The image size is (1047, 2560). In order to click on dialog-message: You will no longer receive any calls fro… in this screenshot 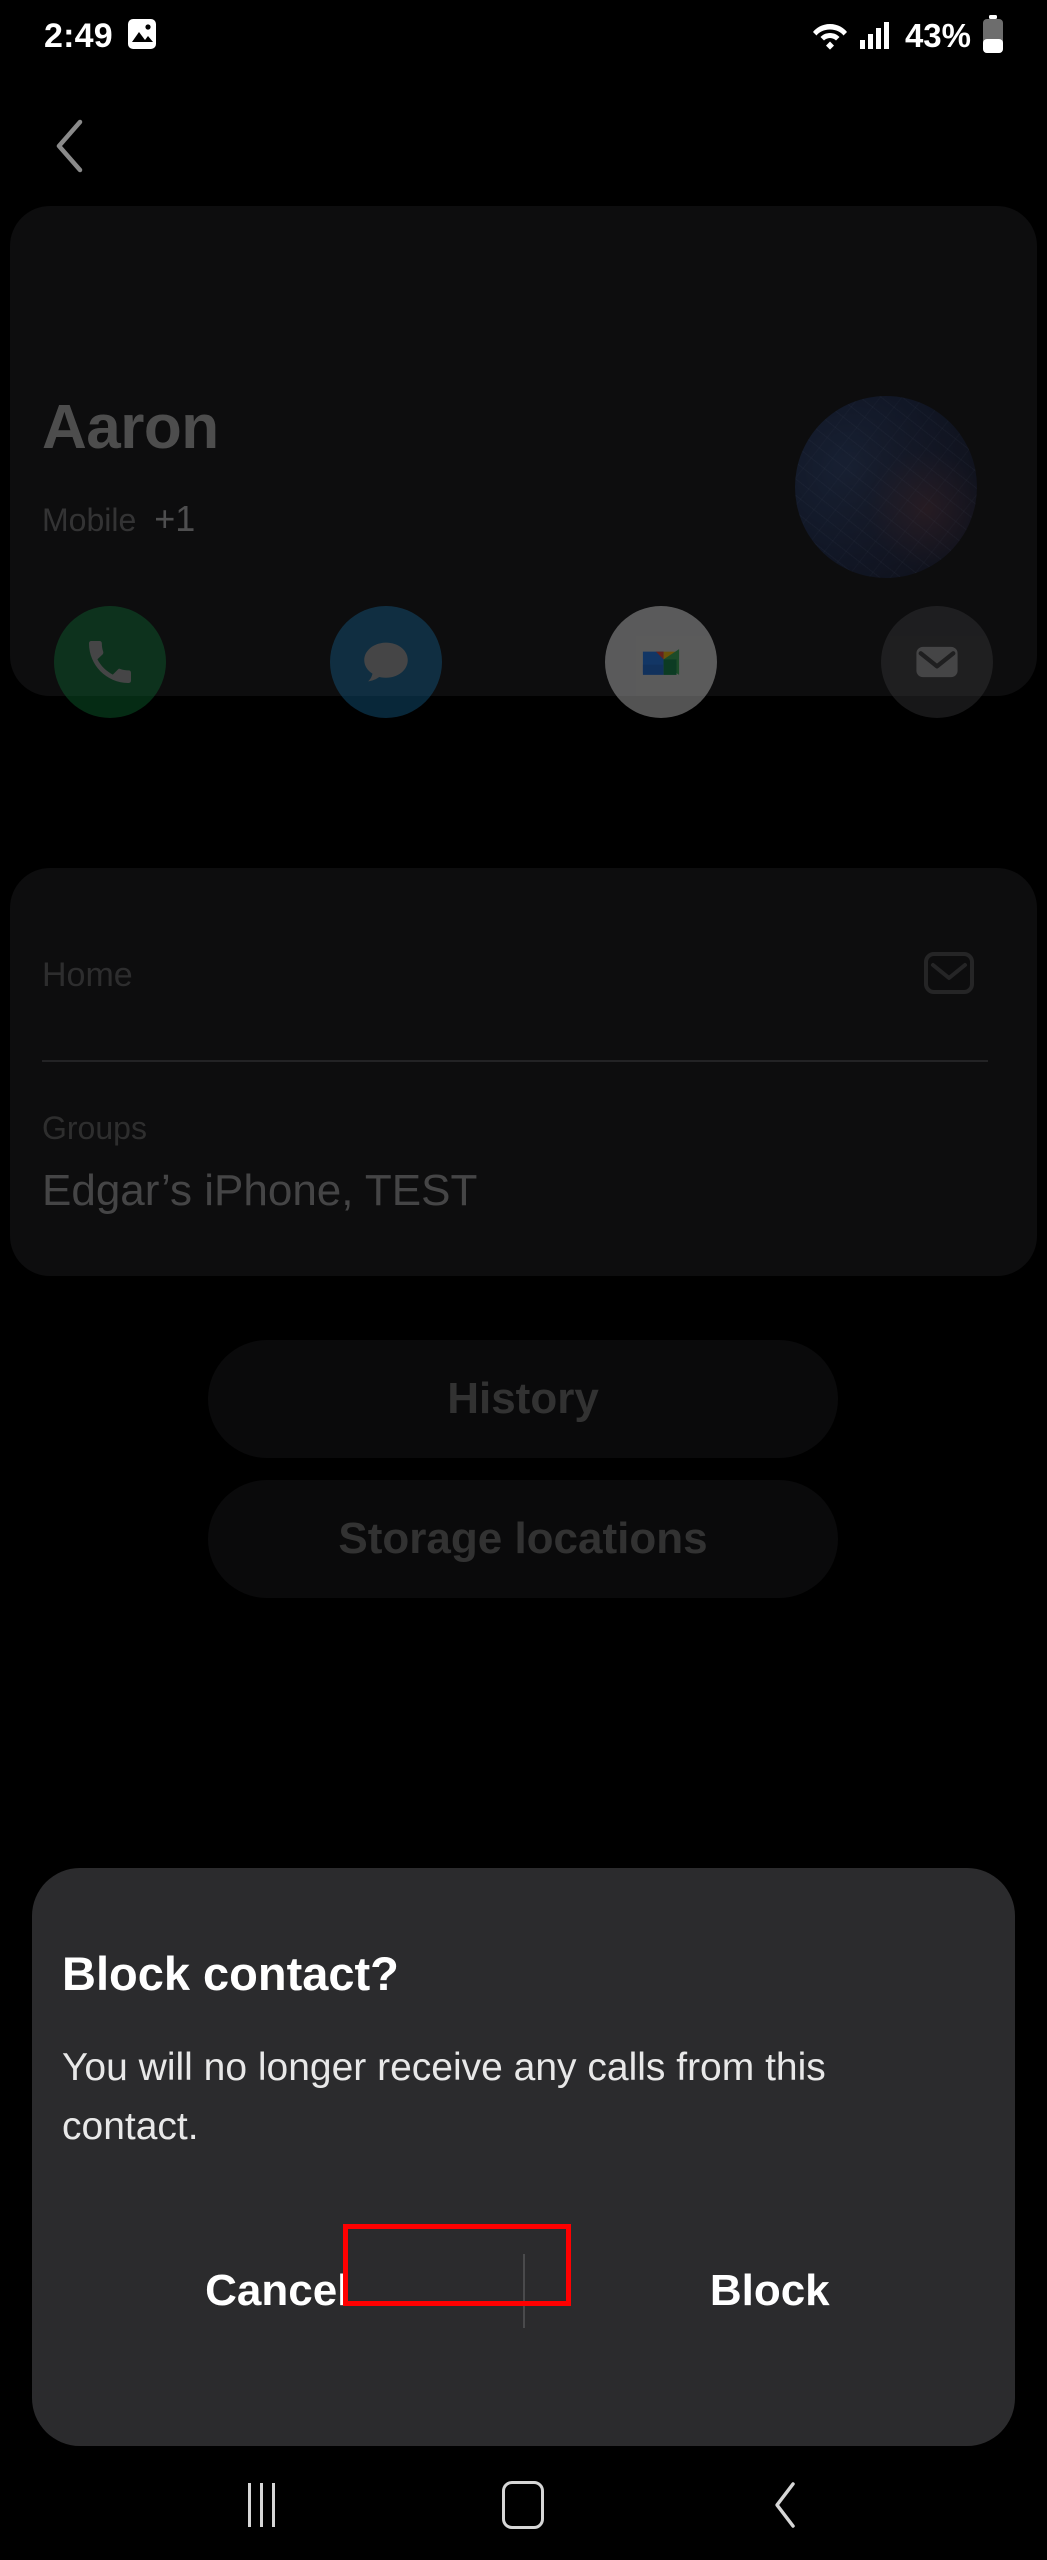, I will do `click(444, 2097)`.